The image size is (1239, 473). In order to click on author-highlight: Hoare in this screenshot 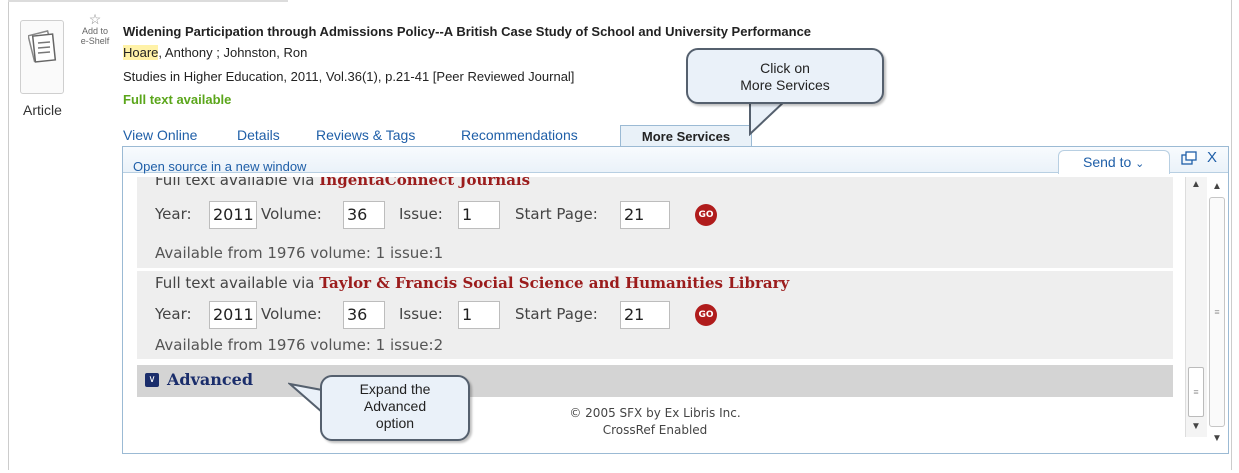, I will do `click(141, 52)`.